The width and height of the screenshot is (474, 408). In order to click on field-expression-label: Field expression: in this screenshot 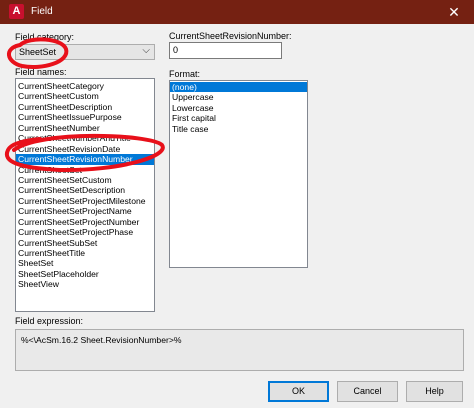, I will do `click(49, 321)`.